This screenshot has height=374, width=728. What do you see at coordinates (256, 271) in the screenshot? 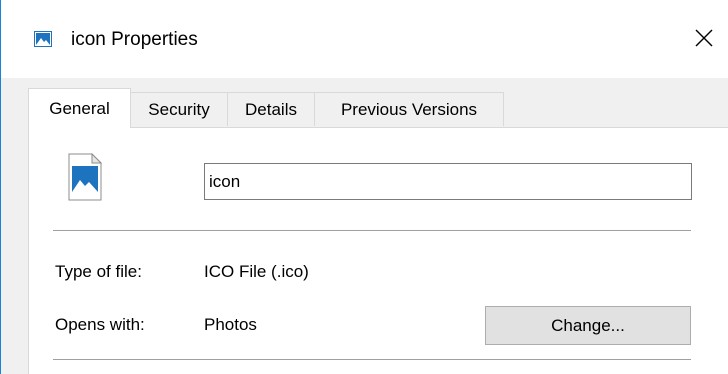
I see `type-of-file-value: ICO File (.ico)` at bounding box center [256, 271].